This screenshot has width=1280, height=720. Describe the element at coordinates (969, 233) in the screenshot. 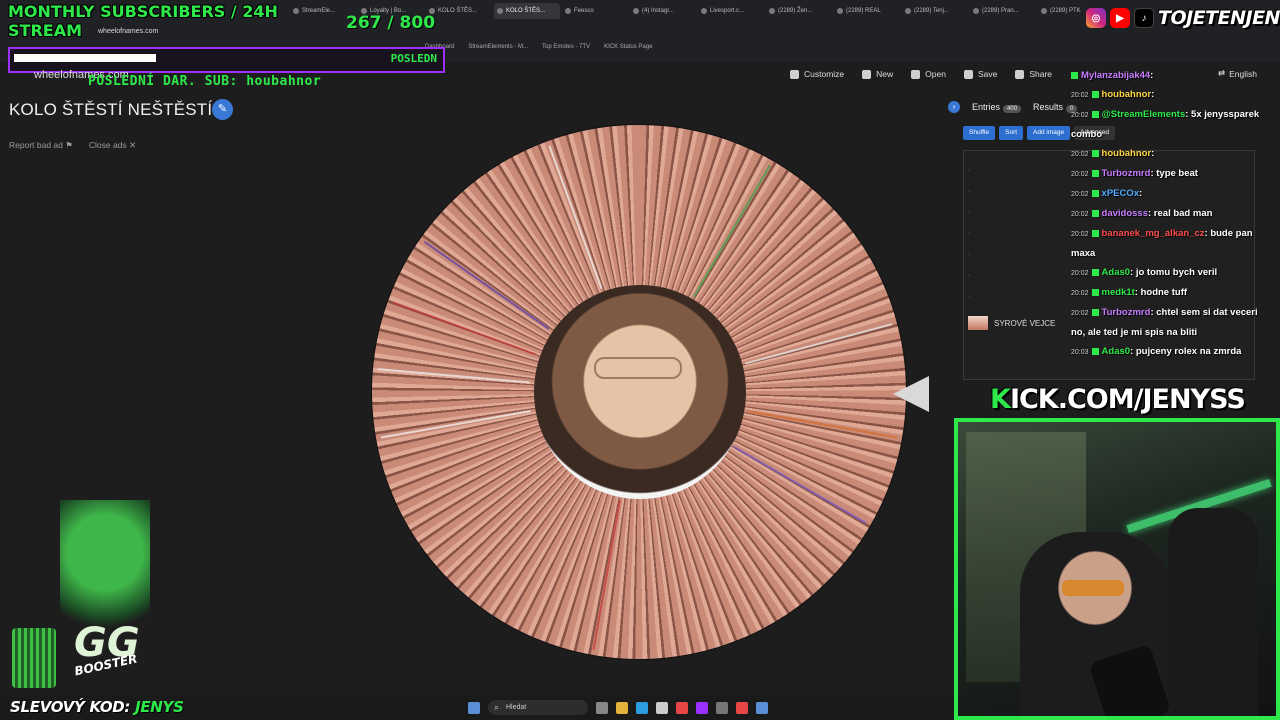

I see `entries-list-bullets: · · · · · · ·` at that location.